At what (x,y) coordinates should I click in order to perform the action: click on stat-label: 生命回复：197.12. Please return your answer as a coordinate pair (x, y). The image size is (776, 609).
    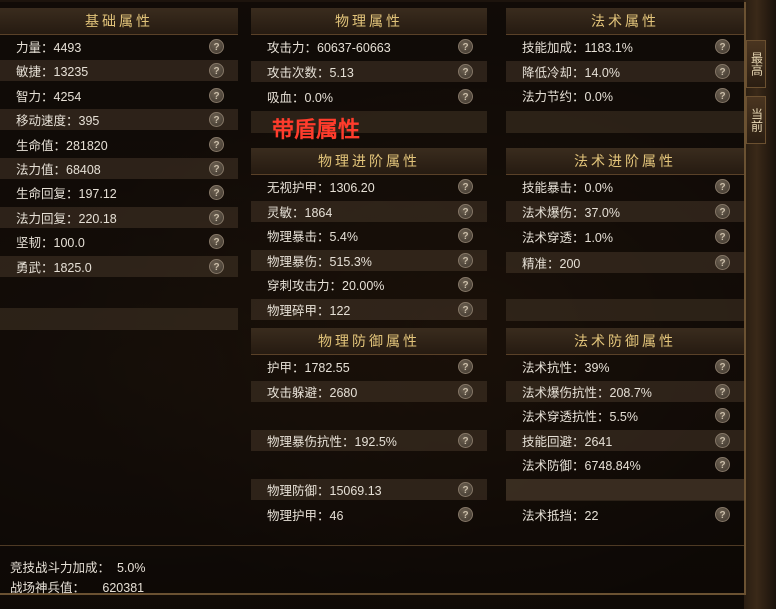
    Looking at the image, I should click on (66, 194).